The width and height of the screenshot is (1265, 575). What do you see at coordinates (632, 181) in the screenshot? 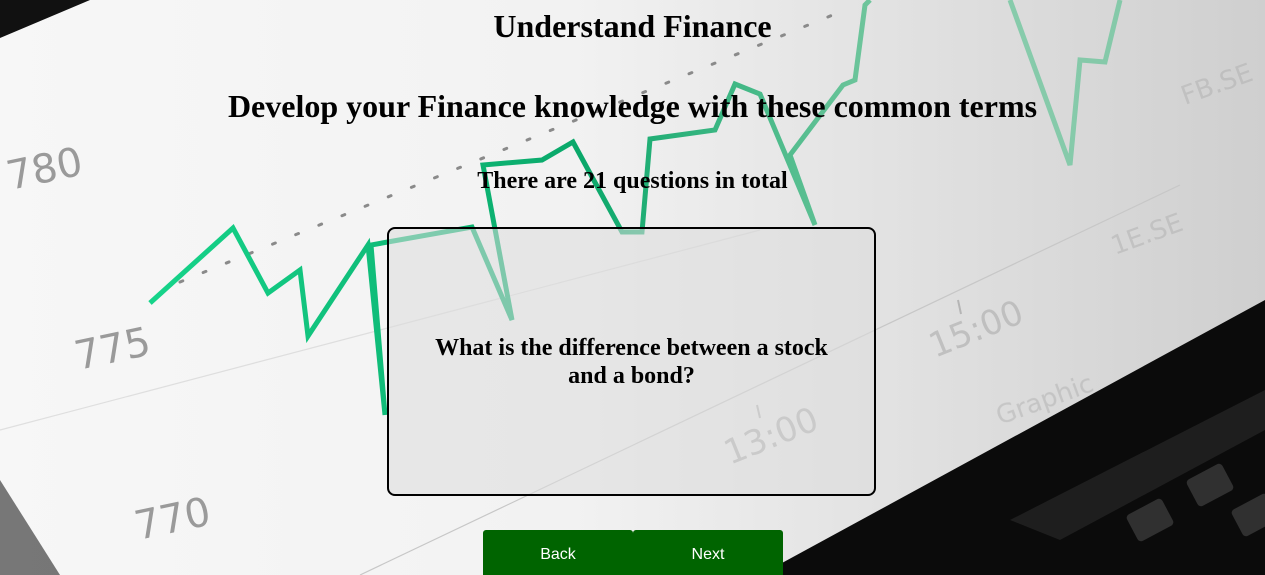
I see `question-count: There are 21 questions in total` at bounding box center [632, 181].